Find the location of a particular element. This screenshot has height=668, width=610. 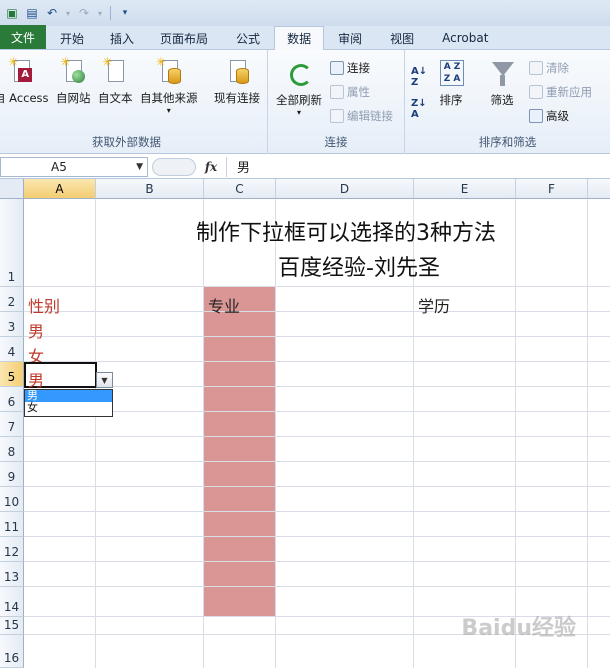

tab-file: 文件 is located at coordinates (23, 37).